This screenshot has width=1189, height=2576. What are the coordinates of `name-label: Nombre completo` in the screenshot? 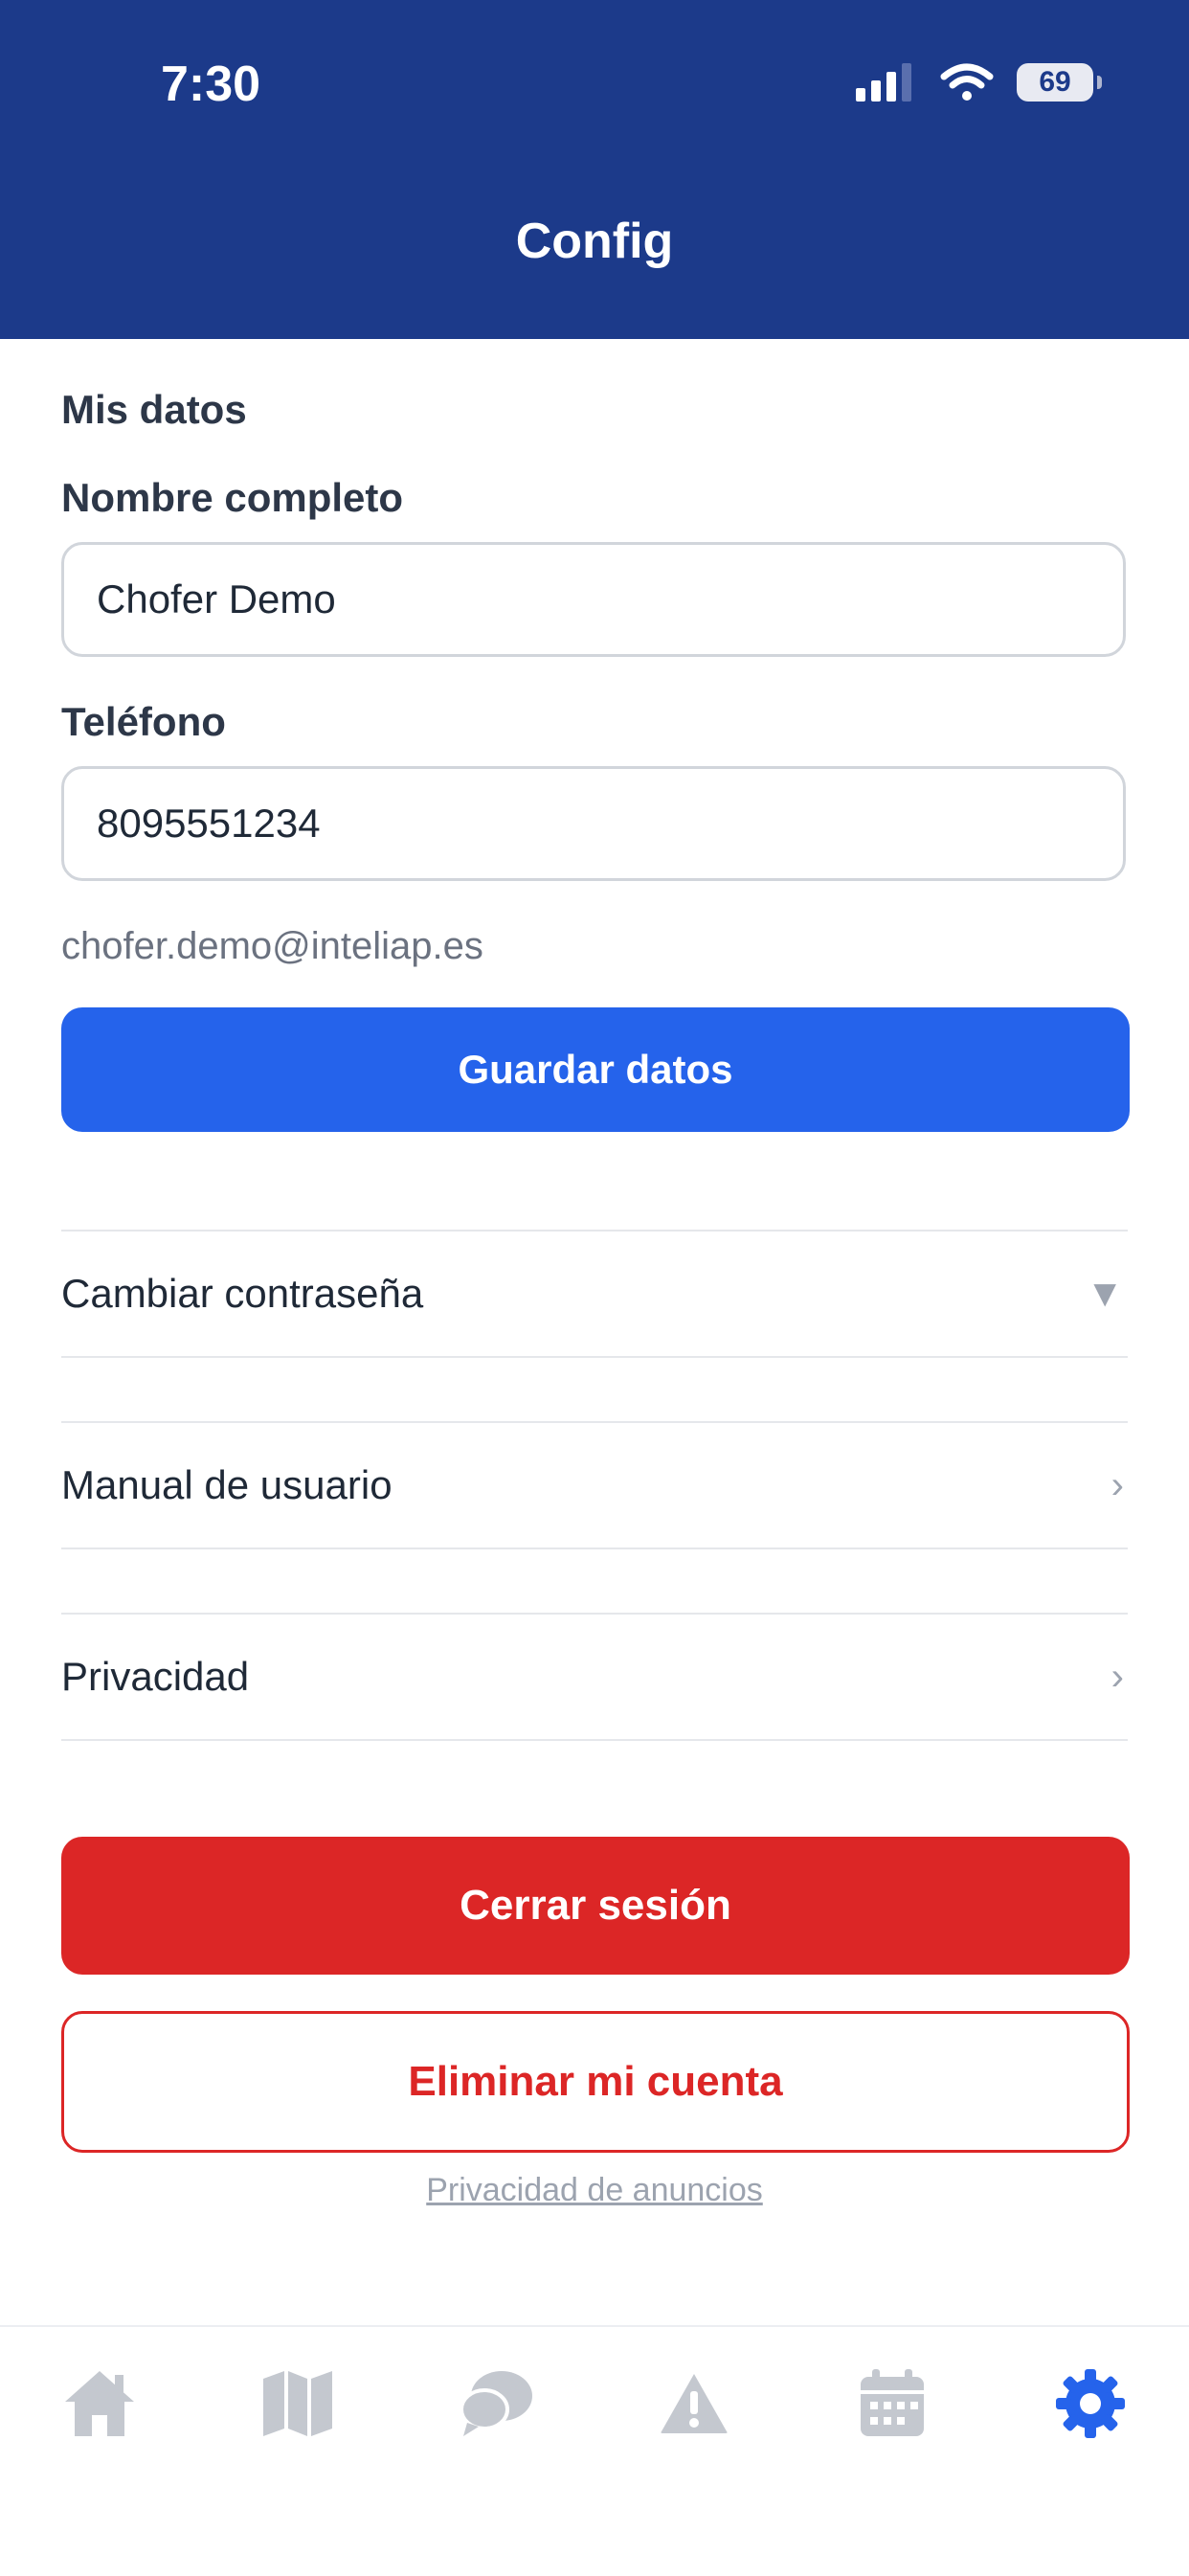 It's located at (232, 497).